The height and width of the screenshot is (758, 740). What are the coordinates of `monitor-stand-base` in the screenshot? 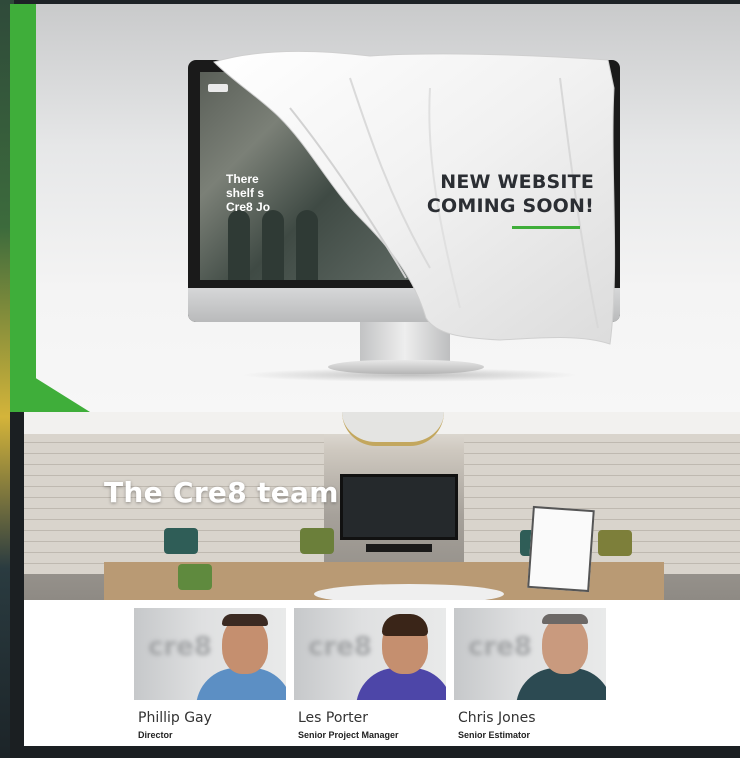 It's located at (406, 367).